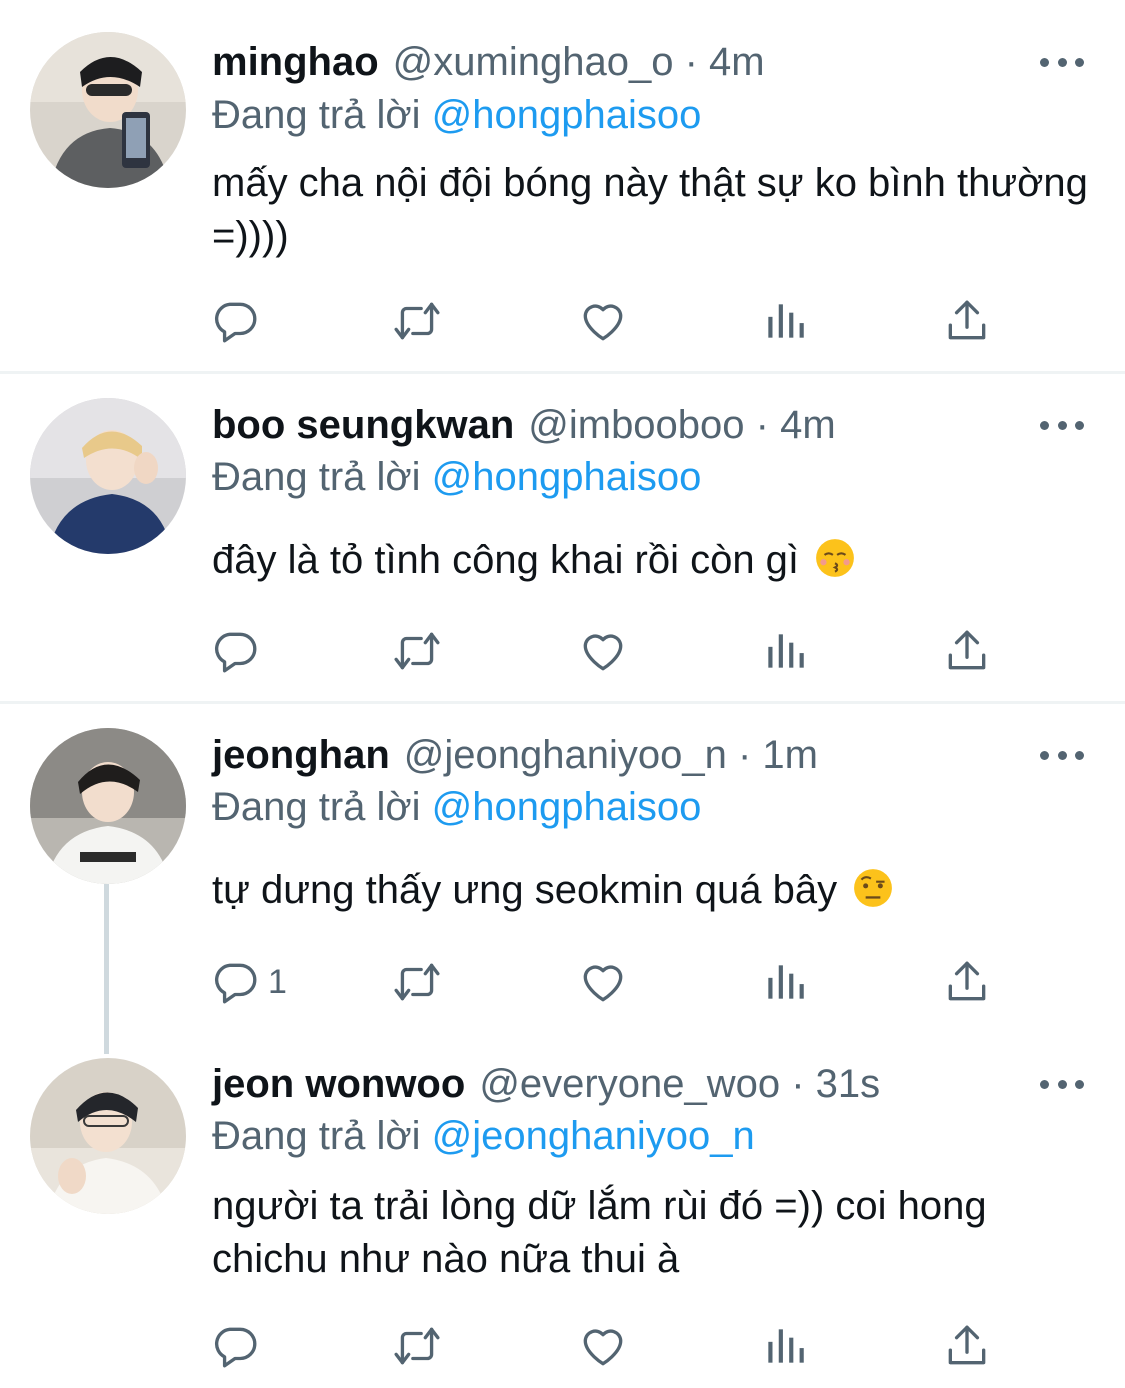  Describe the element at coordinates (790, 755) in the screenshot. I see `timestamp: 1m` at that location.